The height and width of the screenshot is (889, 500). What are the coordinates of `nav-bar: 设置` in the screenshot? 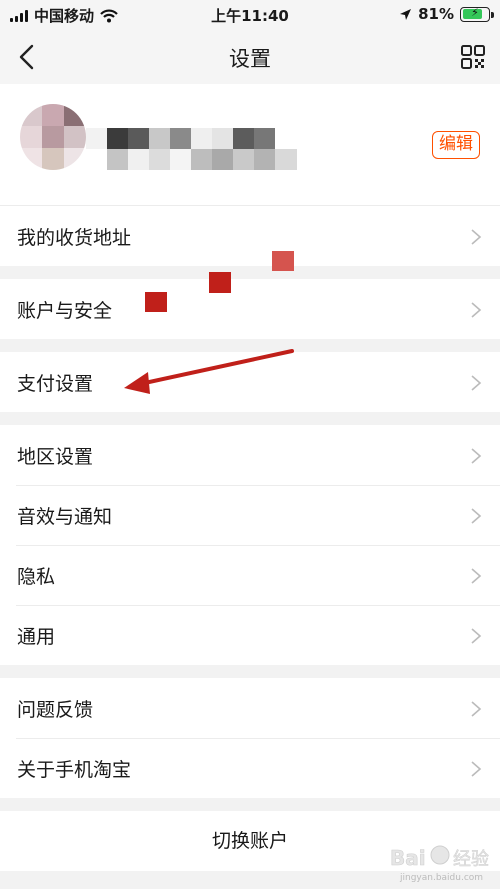 It's located at (250, 57).